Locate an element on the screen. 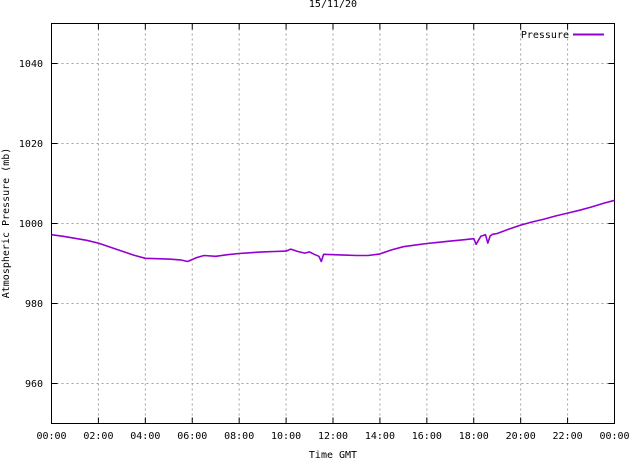 Image resolution: width=629 pixels, height=459 pixels. x-tick-label: 04:00 is located at coordinates (145, 436).